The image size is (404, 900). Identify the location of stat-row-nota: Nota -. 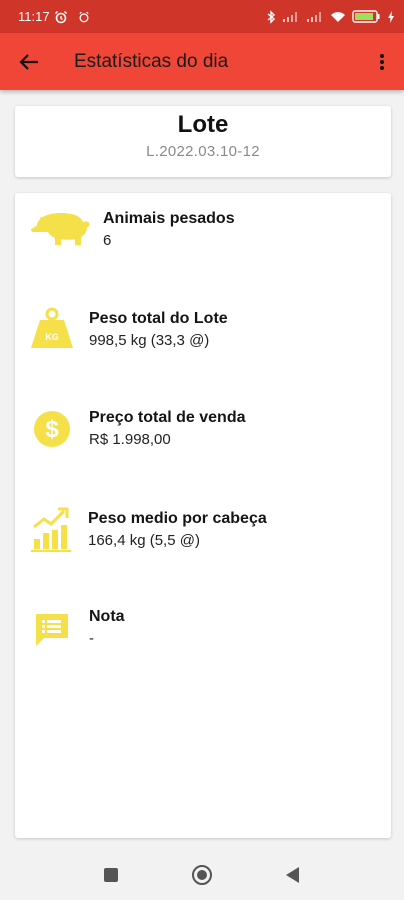
(203, 636).